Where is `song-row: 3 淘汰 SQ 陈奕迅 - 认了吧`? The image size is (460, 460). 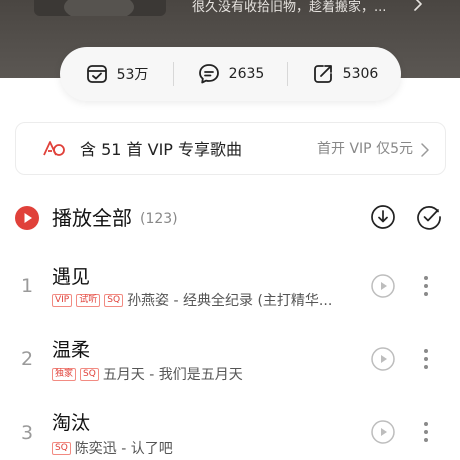
song-row: 3 淘汰 SQ 陈奕迅 - 认了吧 is located at coordinates (230, 429).